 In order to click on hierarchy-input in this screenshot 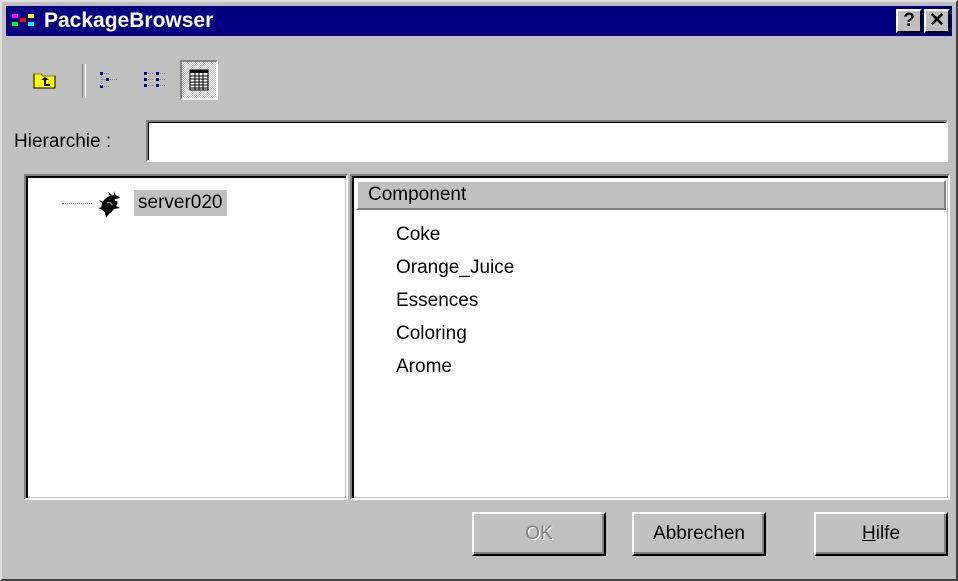, I will do `click(547, 141)`.